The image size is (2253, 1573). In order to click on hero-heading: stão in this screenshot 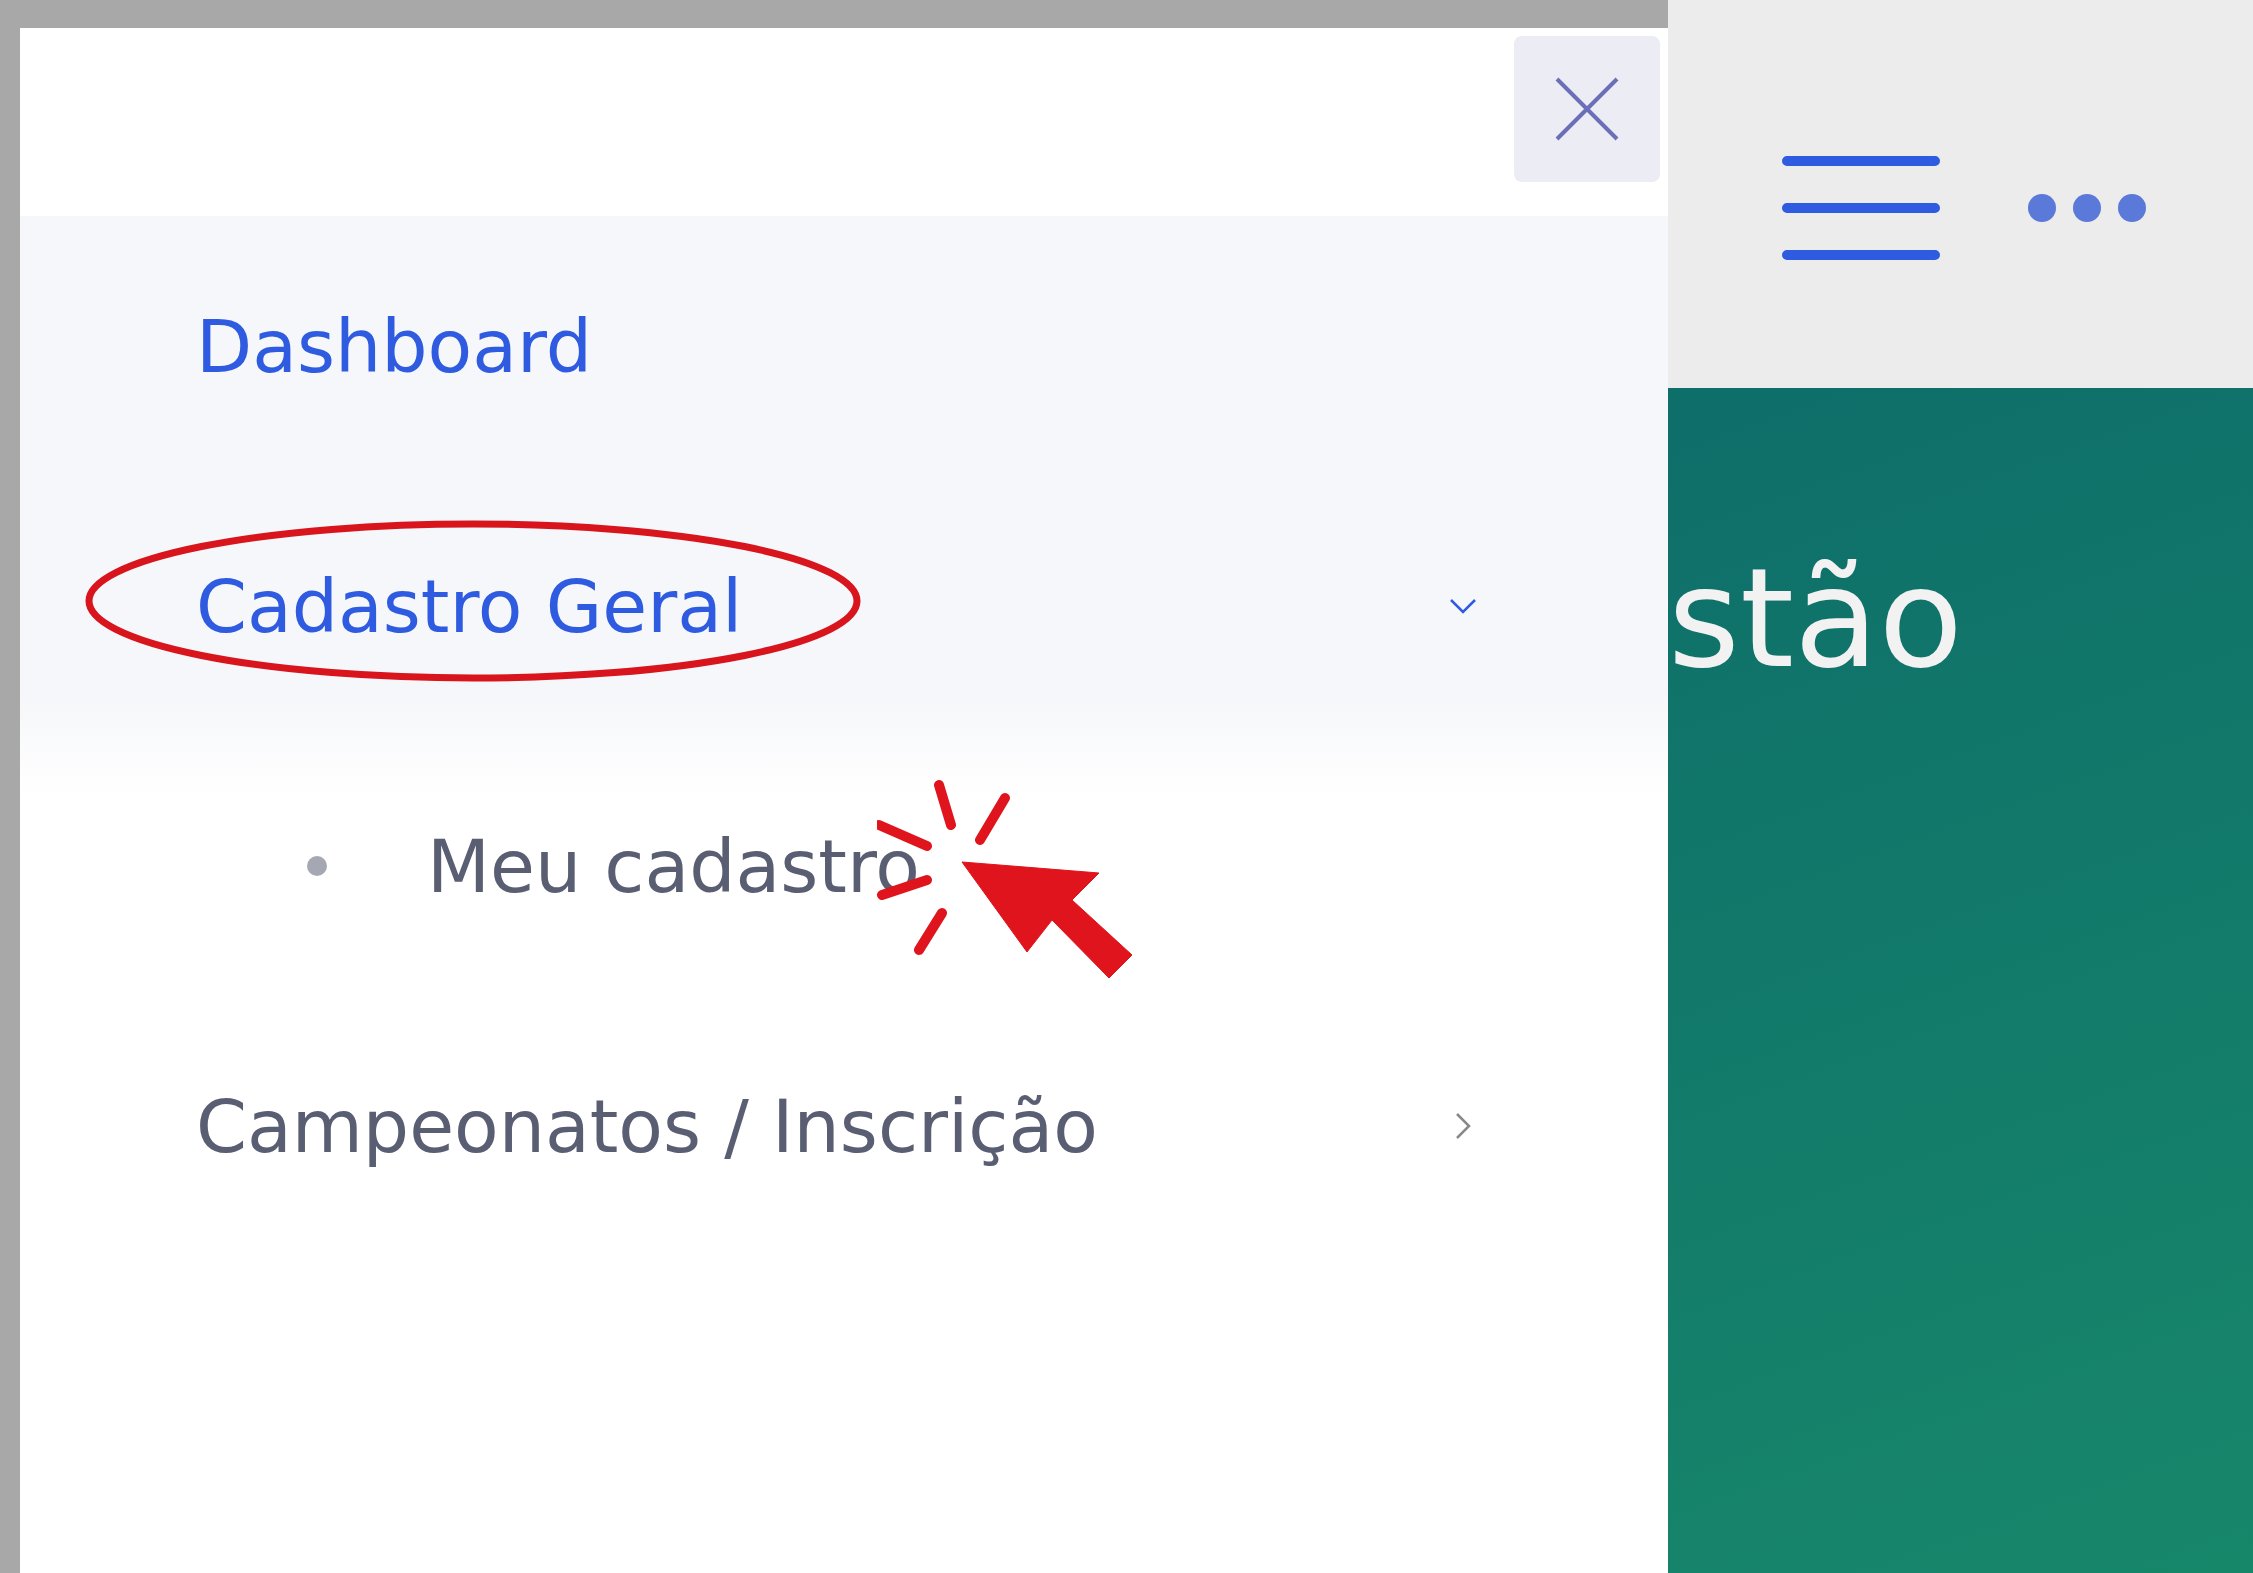, I will do `click(1815, 618)`.